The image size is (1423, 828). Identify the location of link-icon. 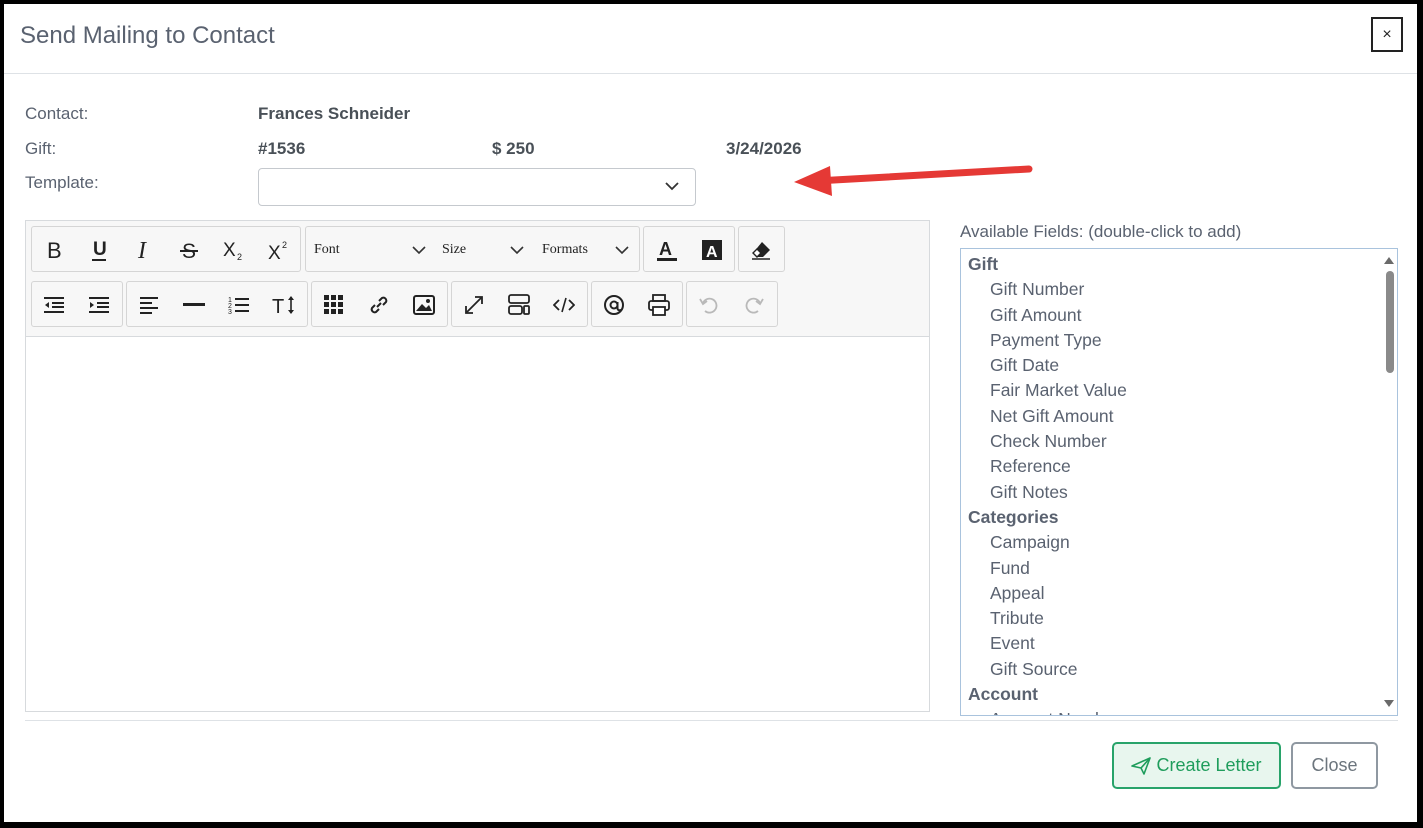
(379, 305).